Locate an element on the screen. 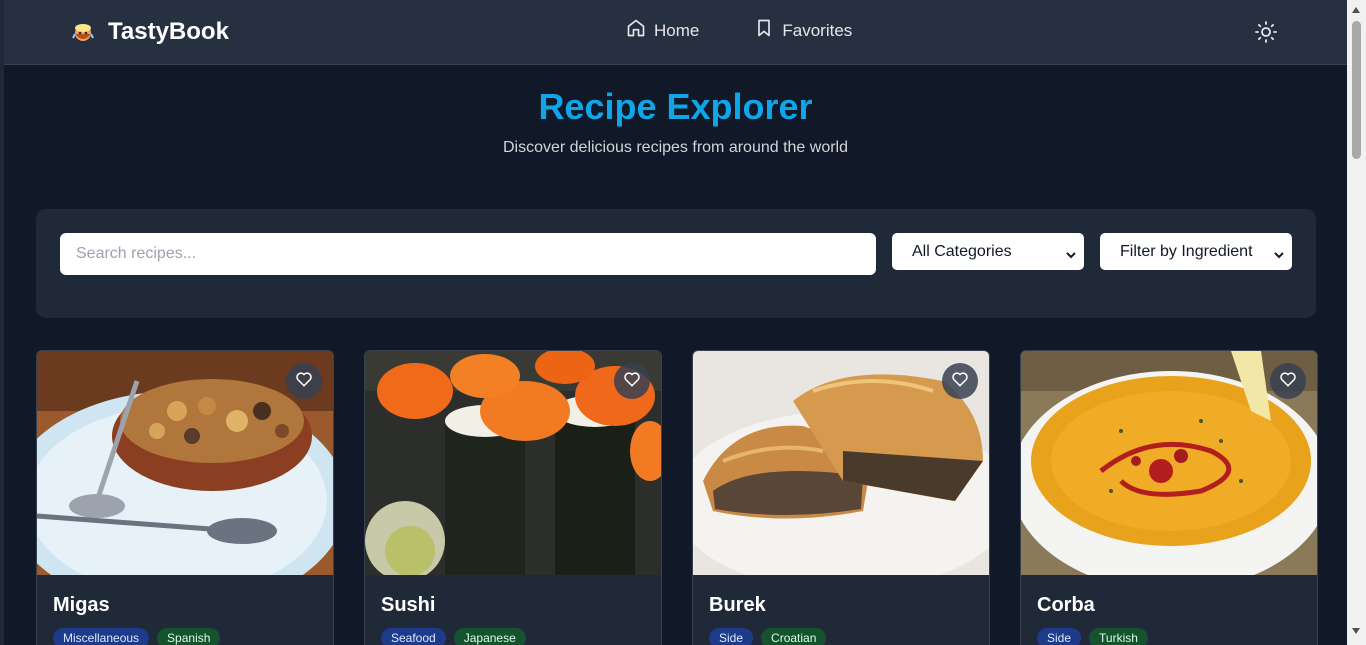 The image size is (1366, 645). recipe-tags: Side Croatian is located at coordinates (768, 636).